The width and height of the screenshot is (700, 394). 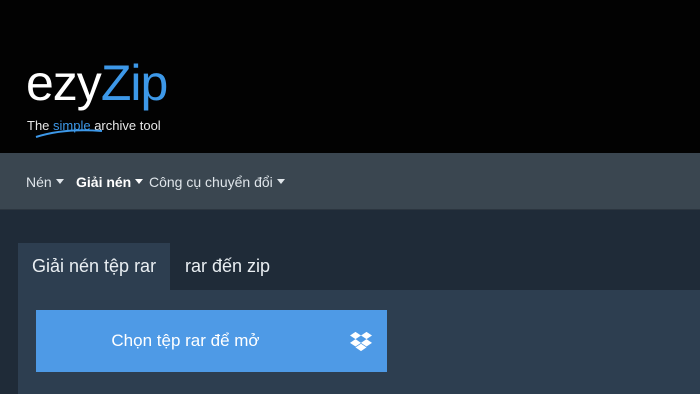 I want to click on nav-item-label: Nén, so click(x=39, y=182).